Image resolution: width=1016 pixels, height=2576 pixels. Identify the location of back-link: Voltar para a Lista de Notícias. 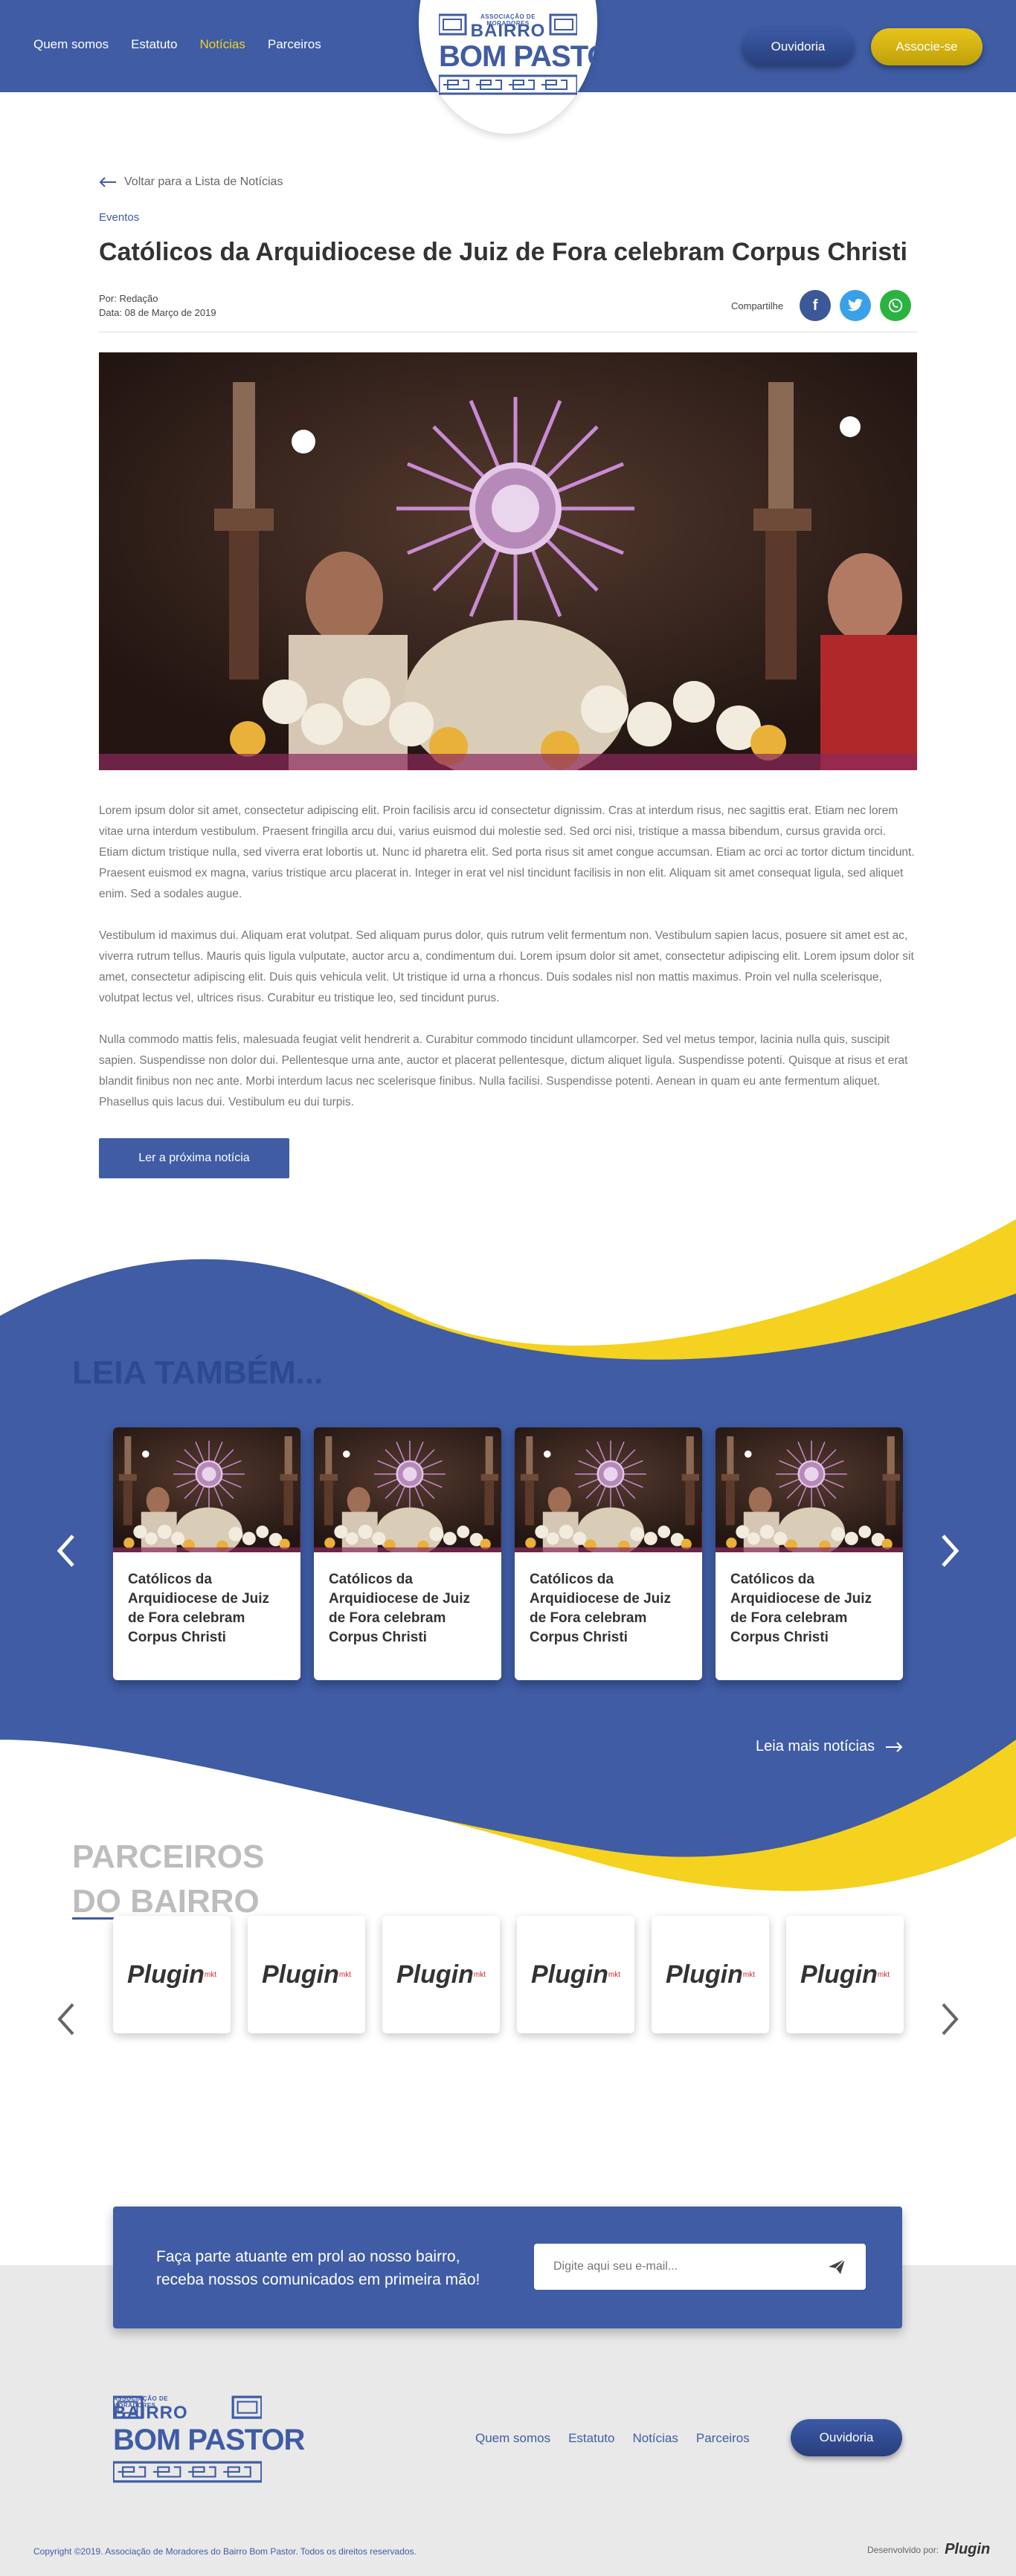
(191, 182).